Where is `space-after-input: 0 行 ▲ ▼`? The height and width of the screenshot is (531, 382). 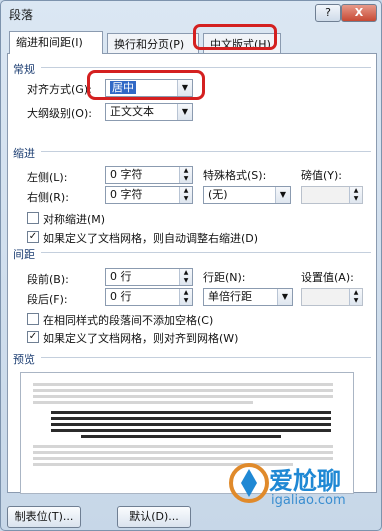
space-after-input: 0 行 ▲ ▼ is located at coordinates (149, 297).